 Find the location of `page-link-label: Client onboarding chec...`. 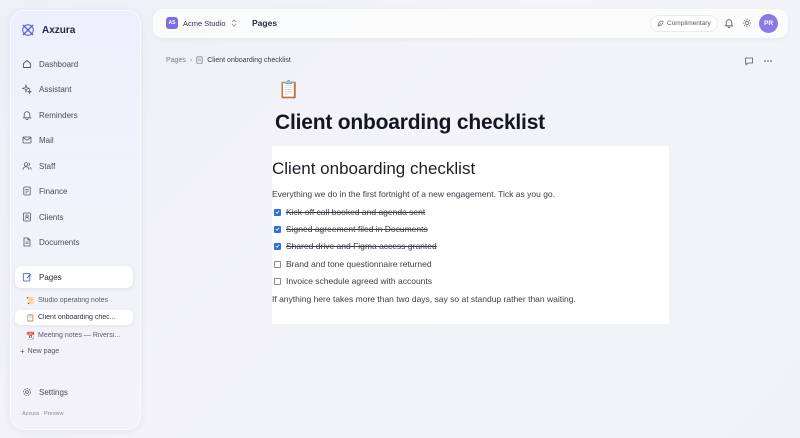

page-link-label: Client onboarding chec... is located at coordinates (77, 317).